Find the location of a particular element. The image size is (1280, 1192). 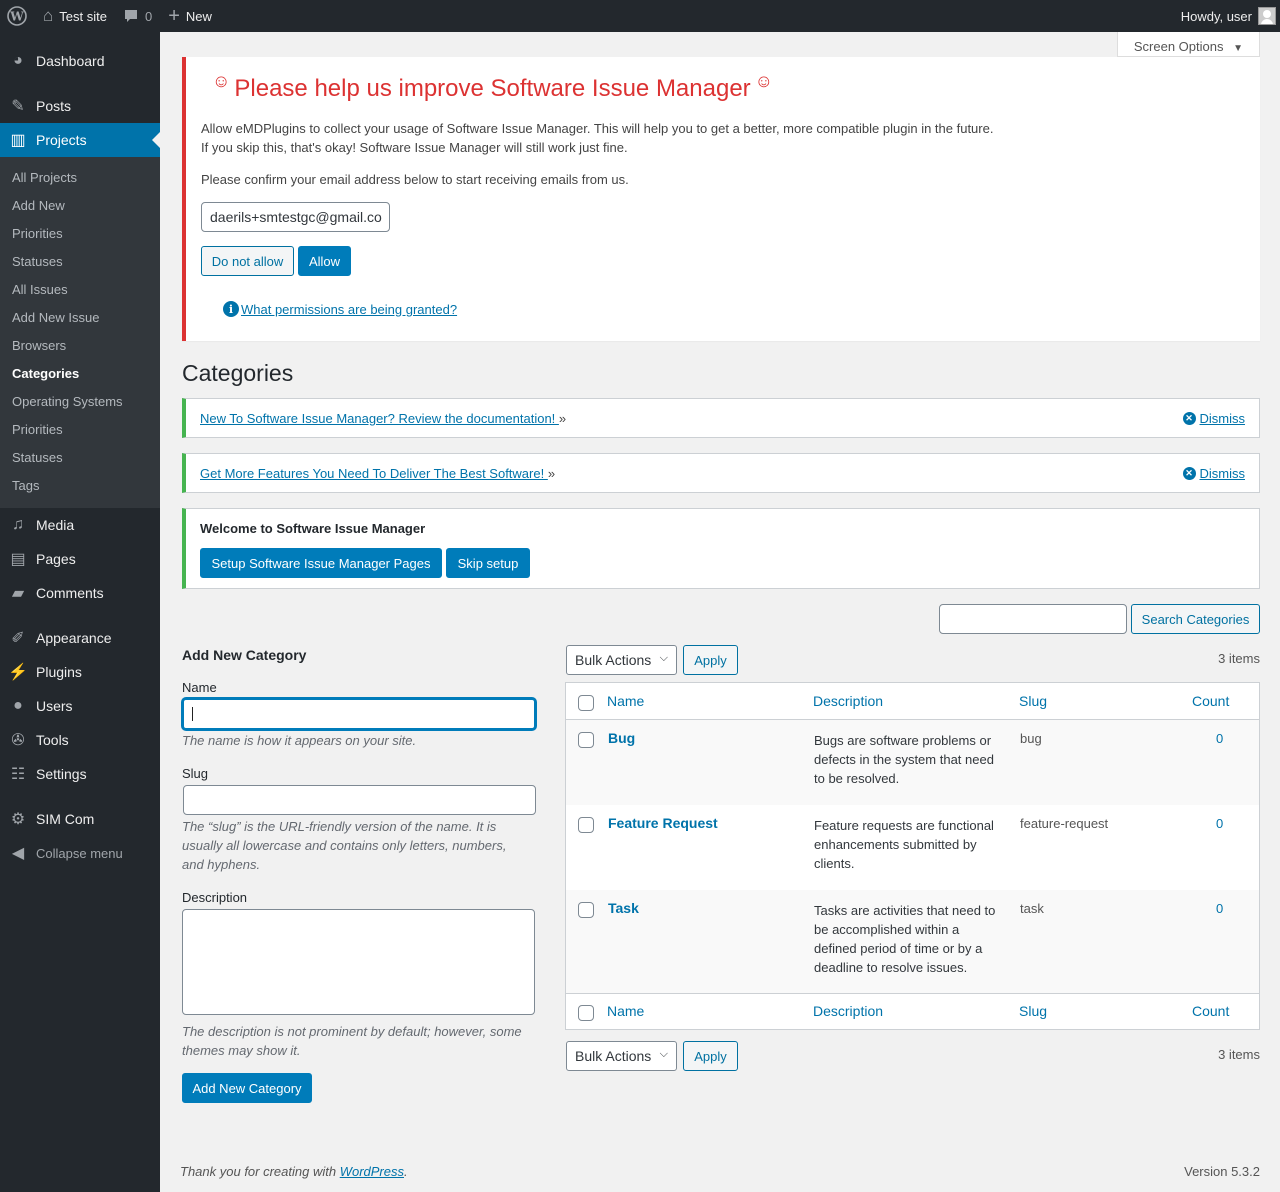

submenu-add-new-issue: Add New Issue is located at coordinates (80, 318).